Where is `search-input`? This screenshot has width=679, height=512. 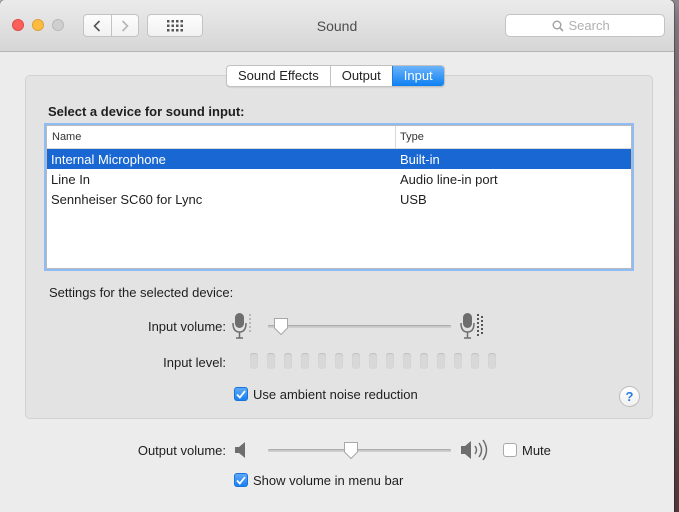
search-input is located at coordinates (593, 25).